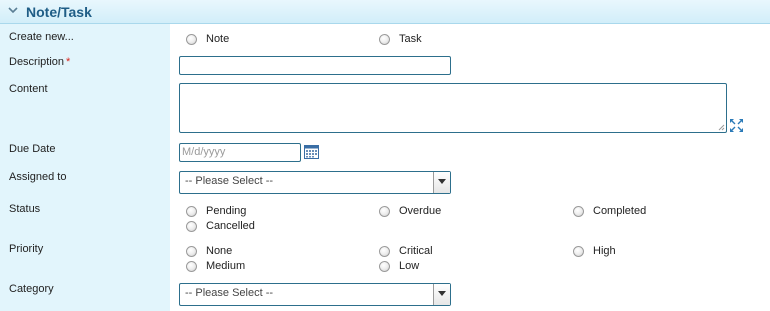 The height and width of the screenshot is (311, 770). I want to click on task-radio-label: Task, so click(410, 39).